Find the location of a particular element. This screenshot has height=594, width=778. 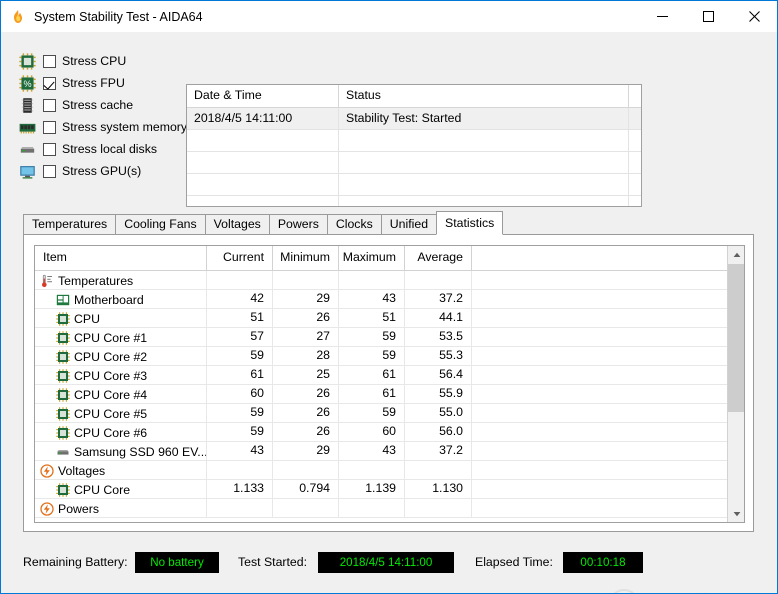

col-average: Average is located at coordinates (438, 258).